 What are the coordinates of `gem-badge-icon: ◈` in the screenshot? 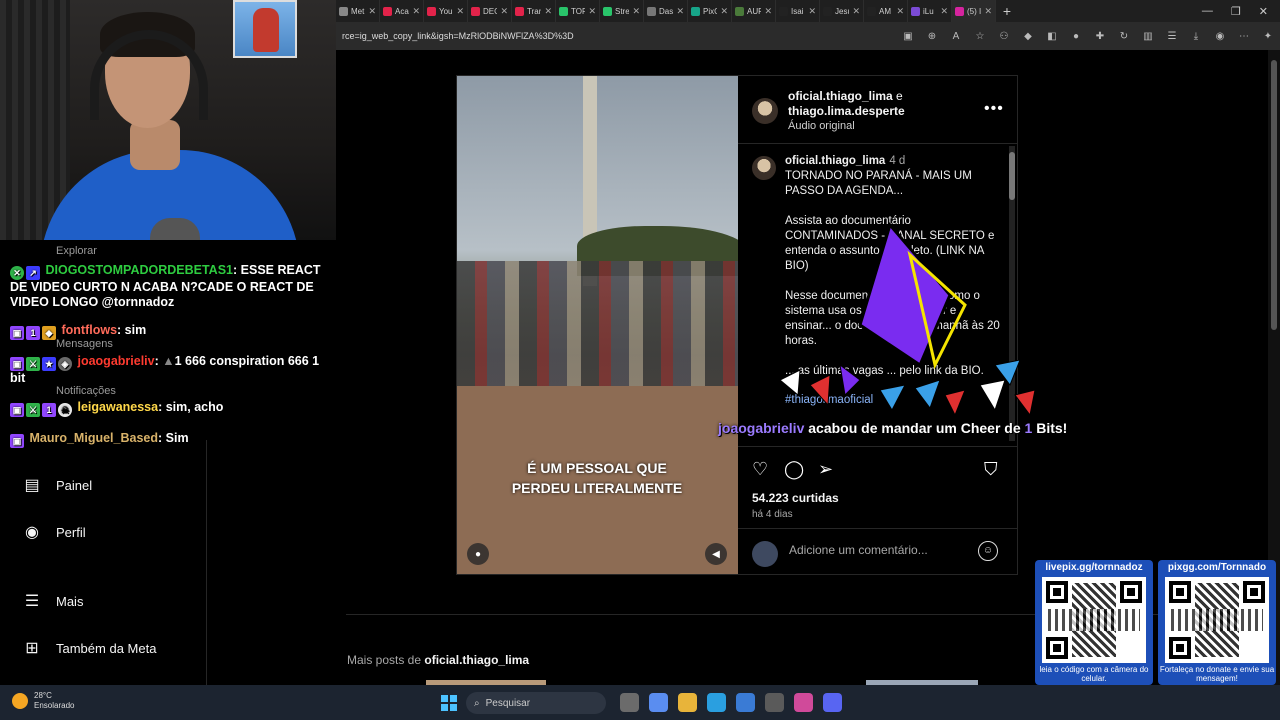 It's located at (65, 364).